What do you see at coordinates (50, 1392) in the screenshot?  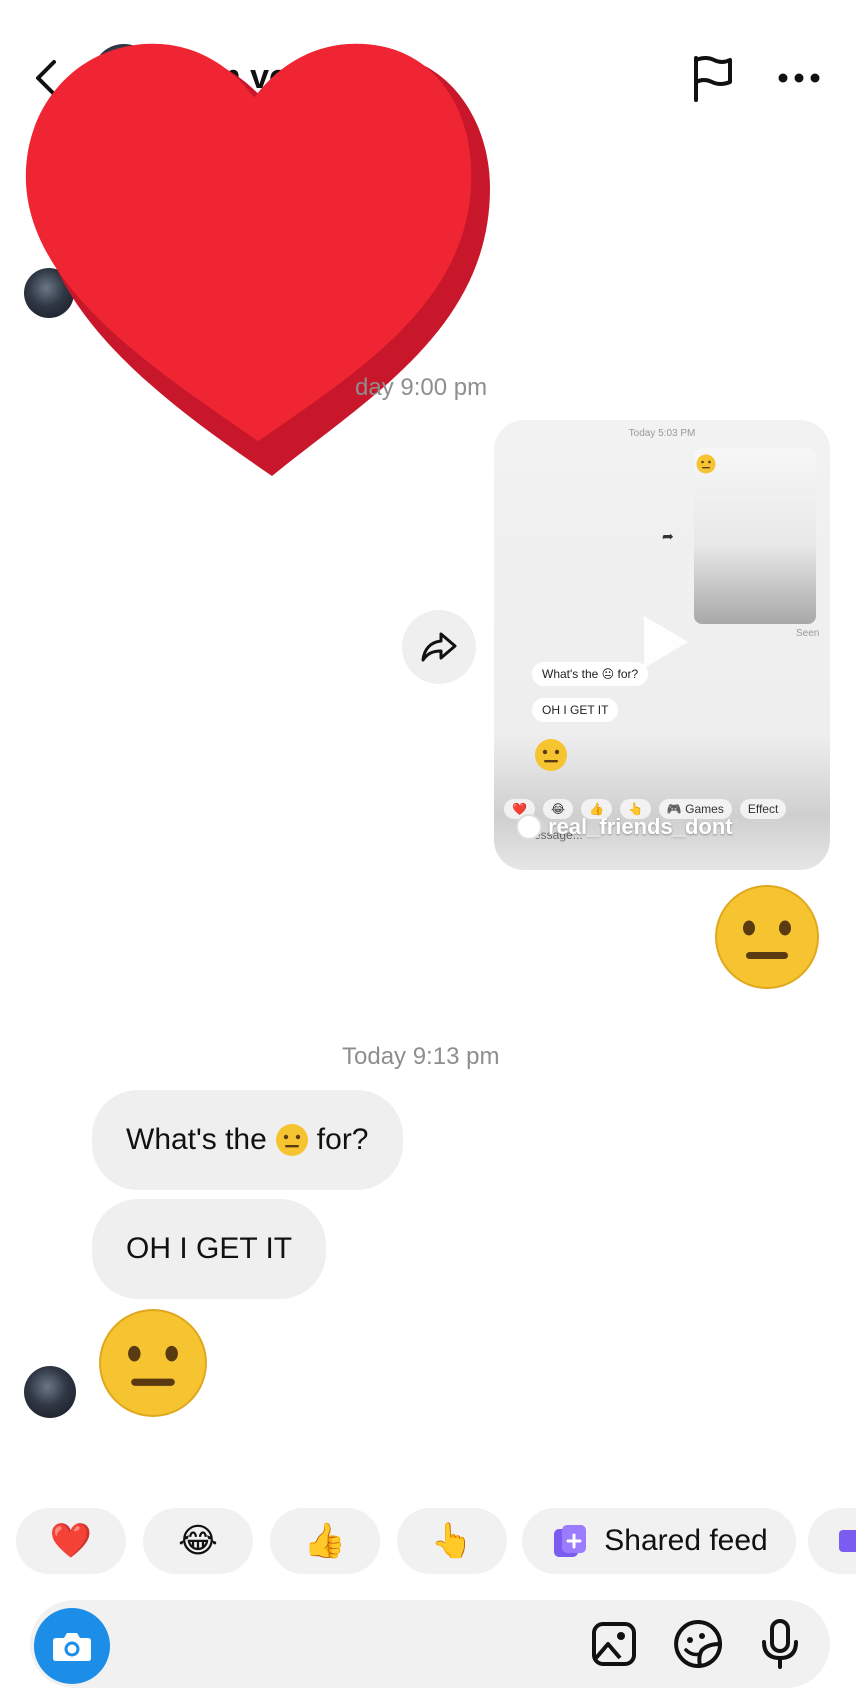 I see `sender-avatar` at bounding box center [50, 1392].